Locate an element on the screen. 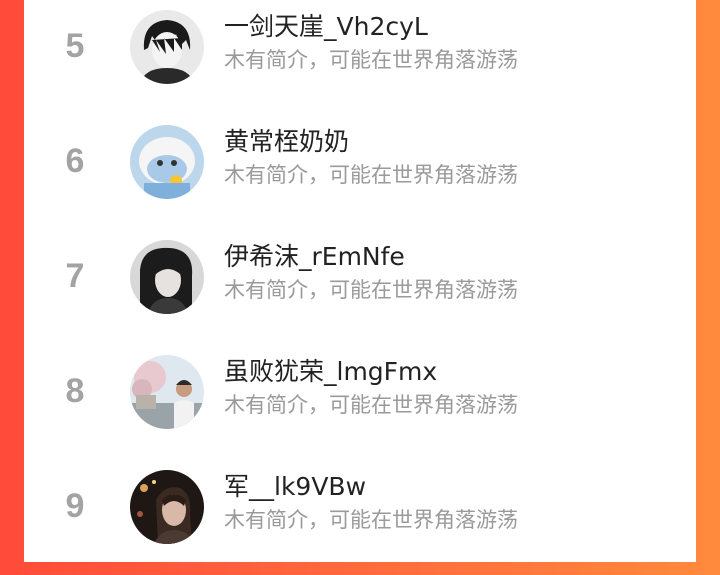 Image resolution: width=720 pixels, height=575 pixels. user-name: 虽败犹荣_lmgFmx is located at coordinates (330, 372).